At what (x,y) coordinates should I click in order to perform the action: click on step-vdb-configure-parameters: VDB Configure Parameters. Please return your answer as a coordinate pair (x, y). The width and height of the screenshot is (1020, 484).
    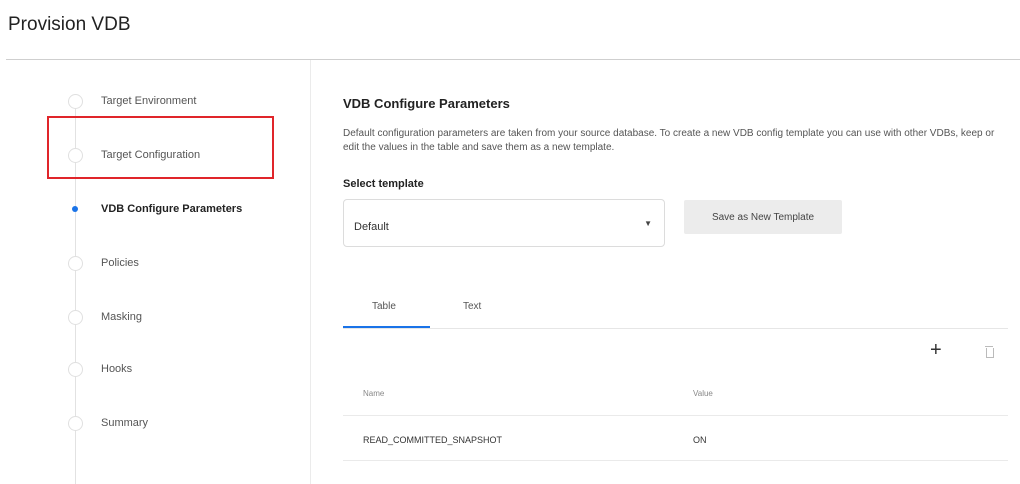
    Looking at the image, I should click on (155, 210).